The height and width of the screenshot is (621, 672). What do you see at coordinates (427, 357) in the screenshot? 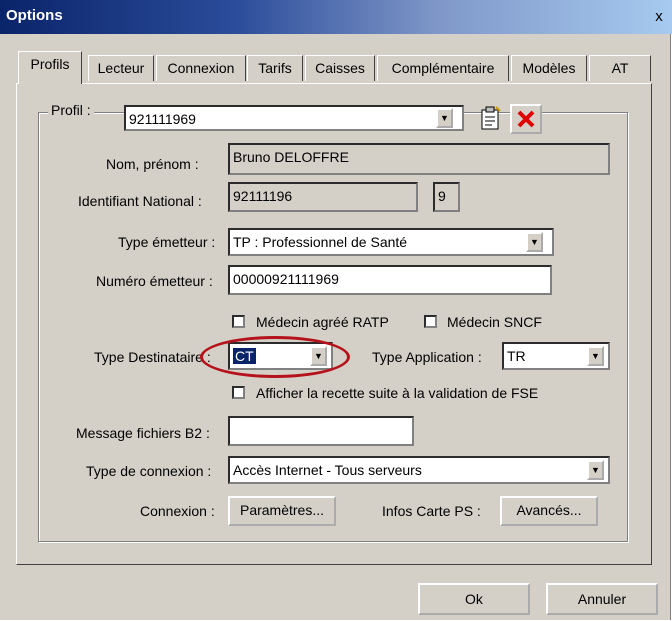
I see `type-application-label: Type Application :` at bounding box center [427, 357].